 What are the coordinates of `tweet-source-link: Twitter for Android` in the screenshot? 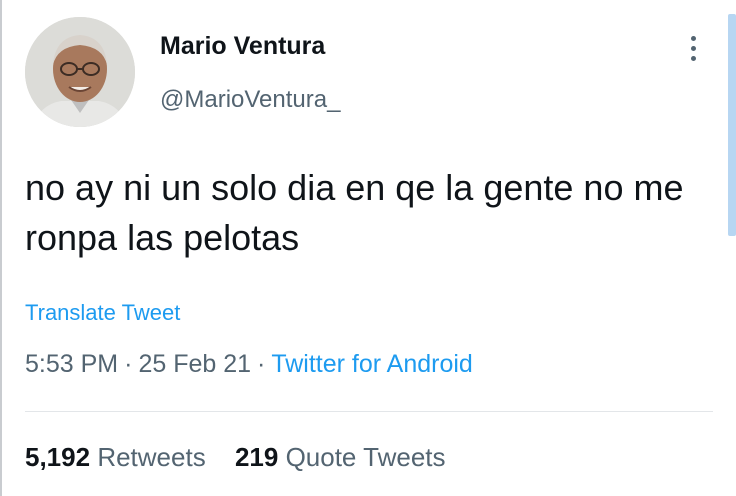 It's located at (371, 364).